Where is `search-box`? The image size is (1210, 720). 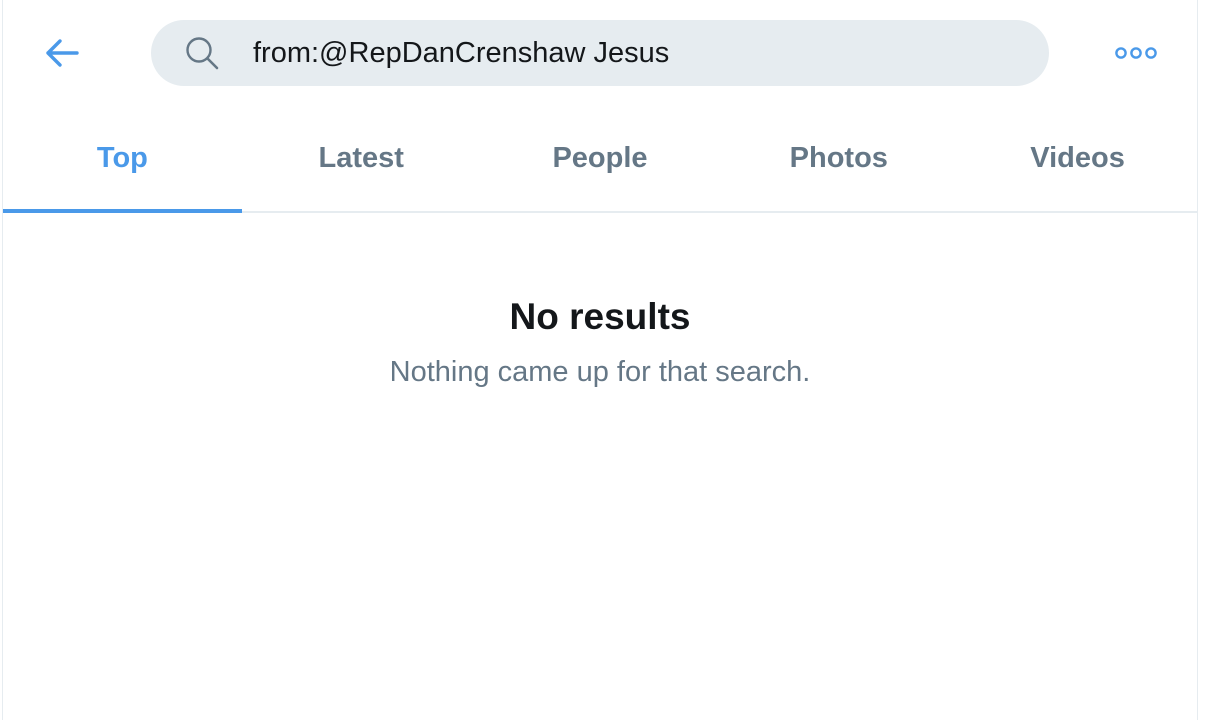
search-box is located at coordinates (600, 53).